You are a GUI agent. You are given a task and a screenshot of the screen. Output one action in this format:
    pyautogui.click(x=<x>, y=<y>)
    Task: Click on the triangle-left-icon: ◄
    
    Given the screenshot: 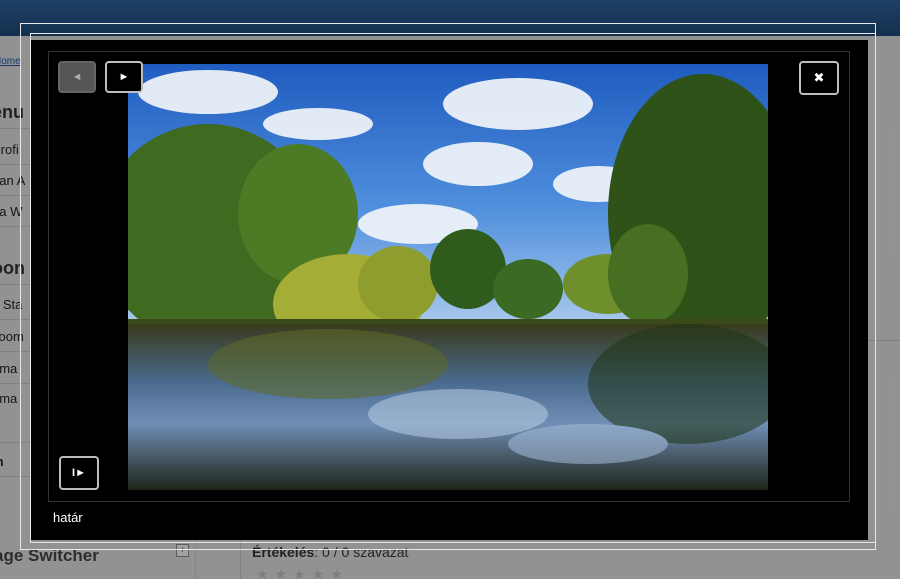 What is the action you would take?
    pyautogui.click(x=77, y=77)
    